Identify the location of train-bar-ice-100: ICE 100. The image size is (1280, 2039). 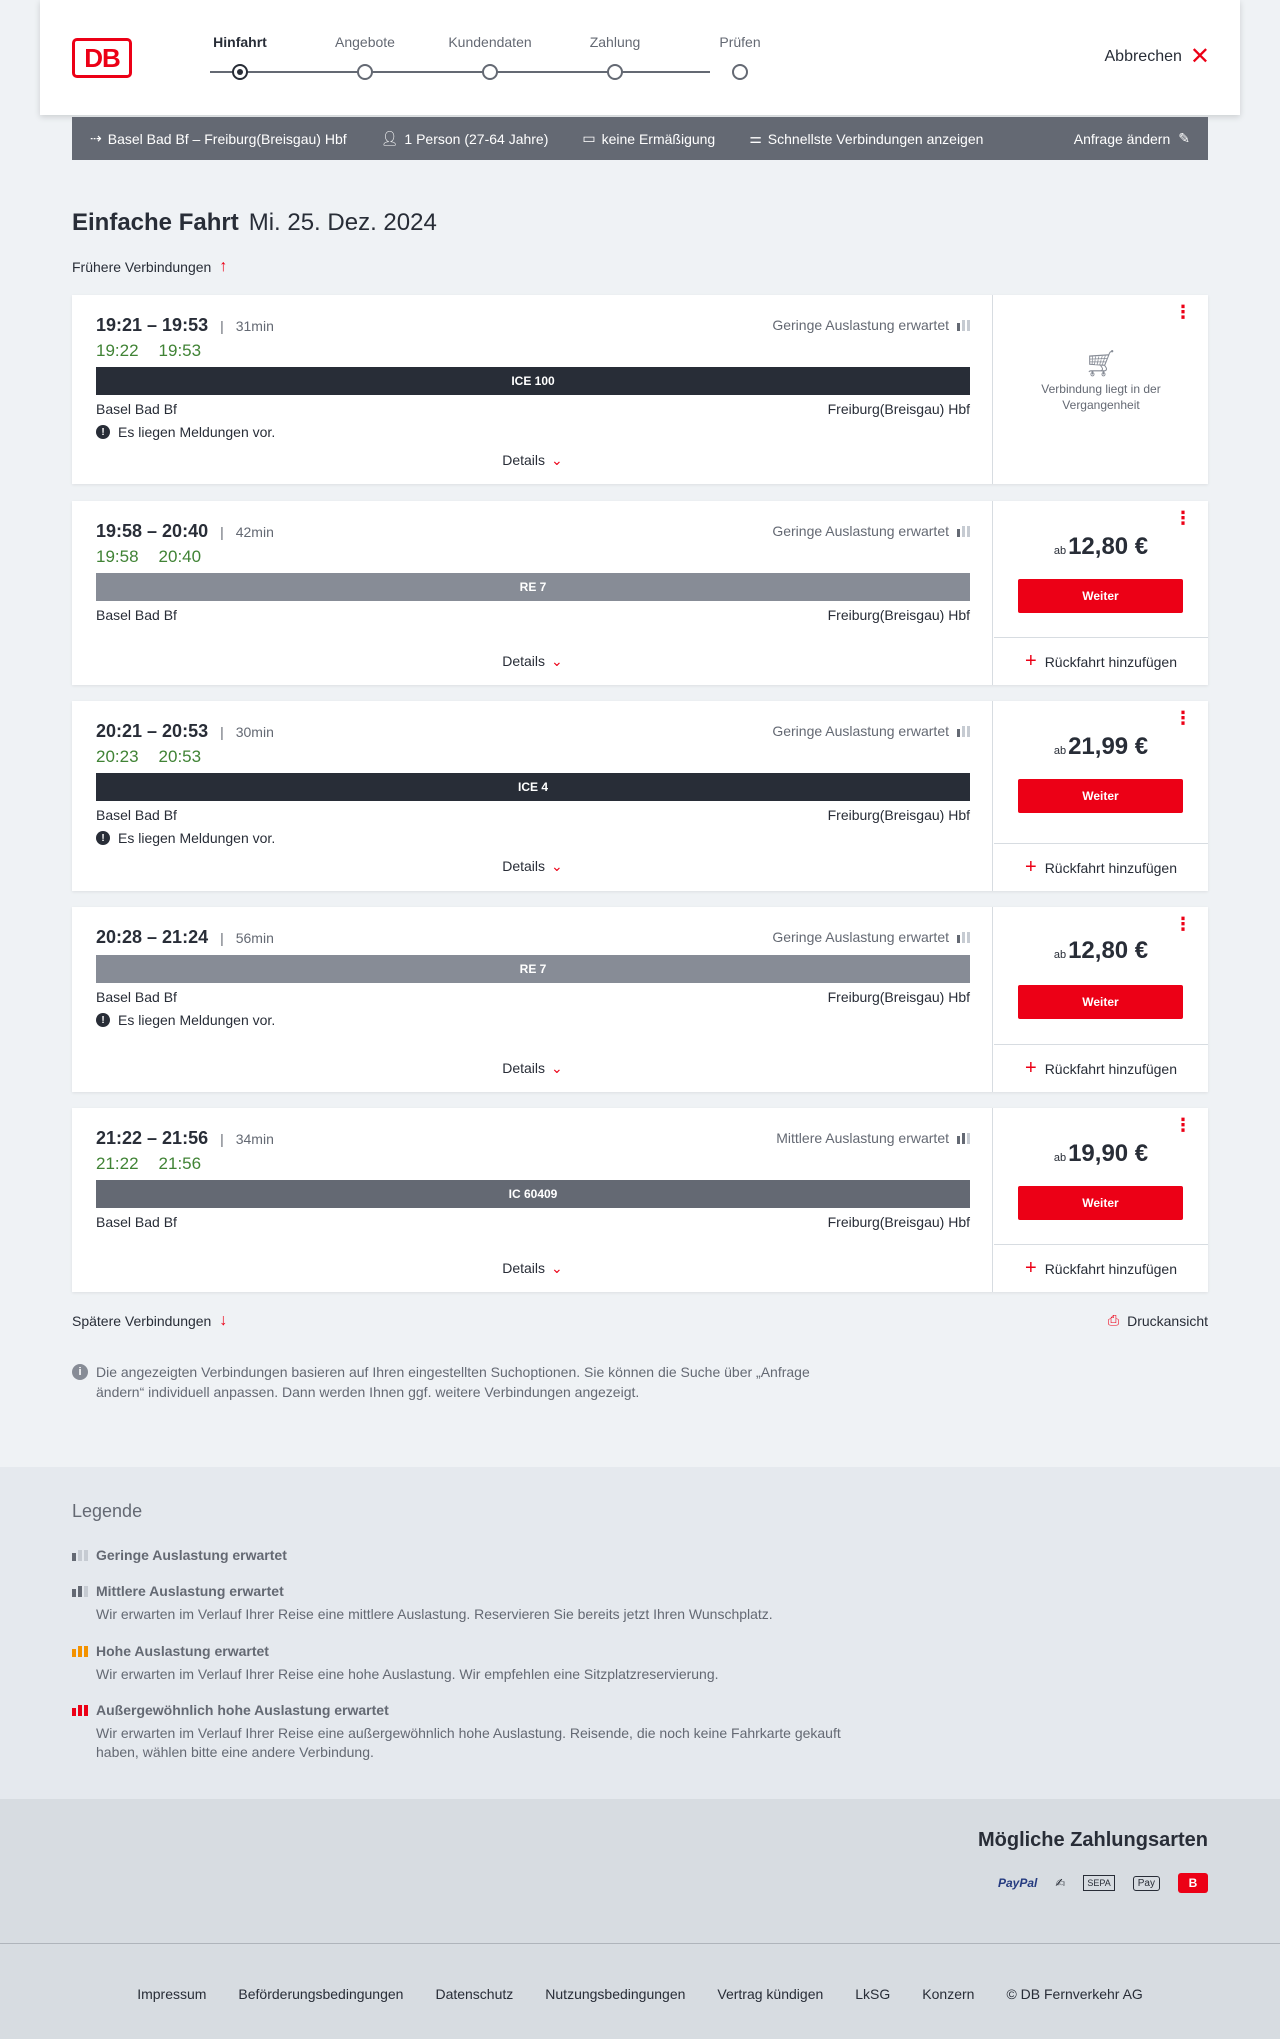
(533, 381).